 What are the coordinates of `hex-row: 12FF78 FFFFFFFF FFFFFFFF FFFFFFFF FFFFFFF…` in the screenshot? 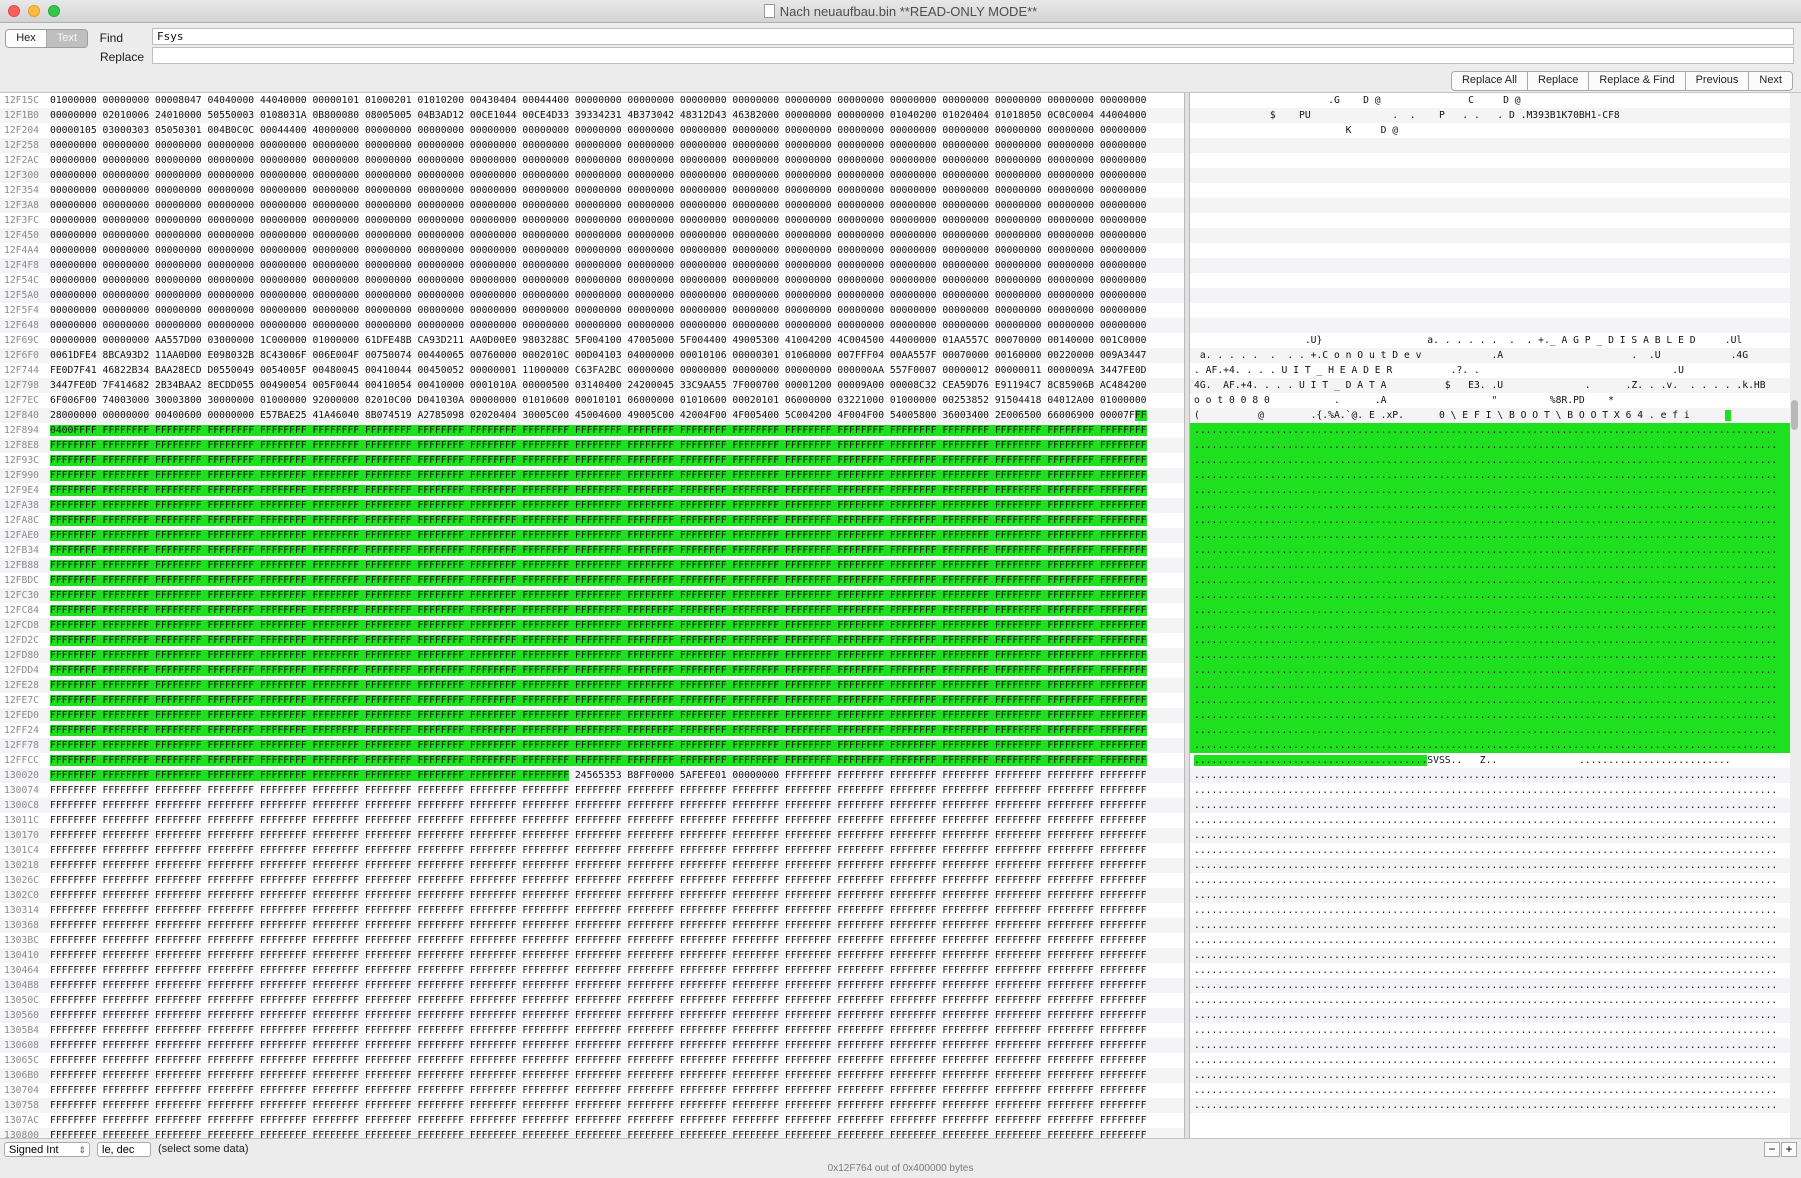 It's located at (592, 745).